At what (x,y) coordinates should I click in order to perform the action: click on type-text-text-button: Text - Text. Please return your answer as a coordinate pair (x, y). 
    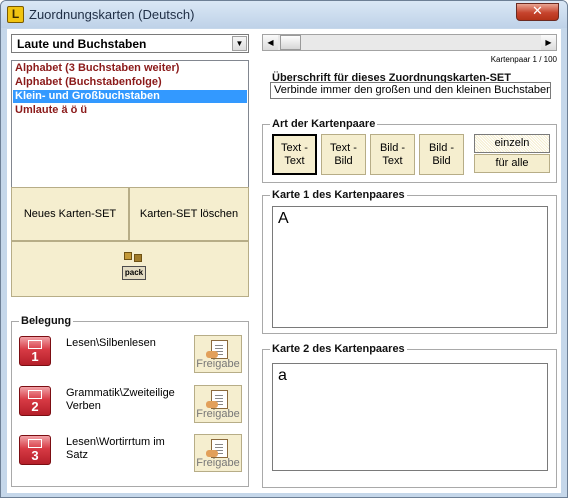
    Looking at the image, I should click on (294, 154).